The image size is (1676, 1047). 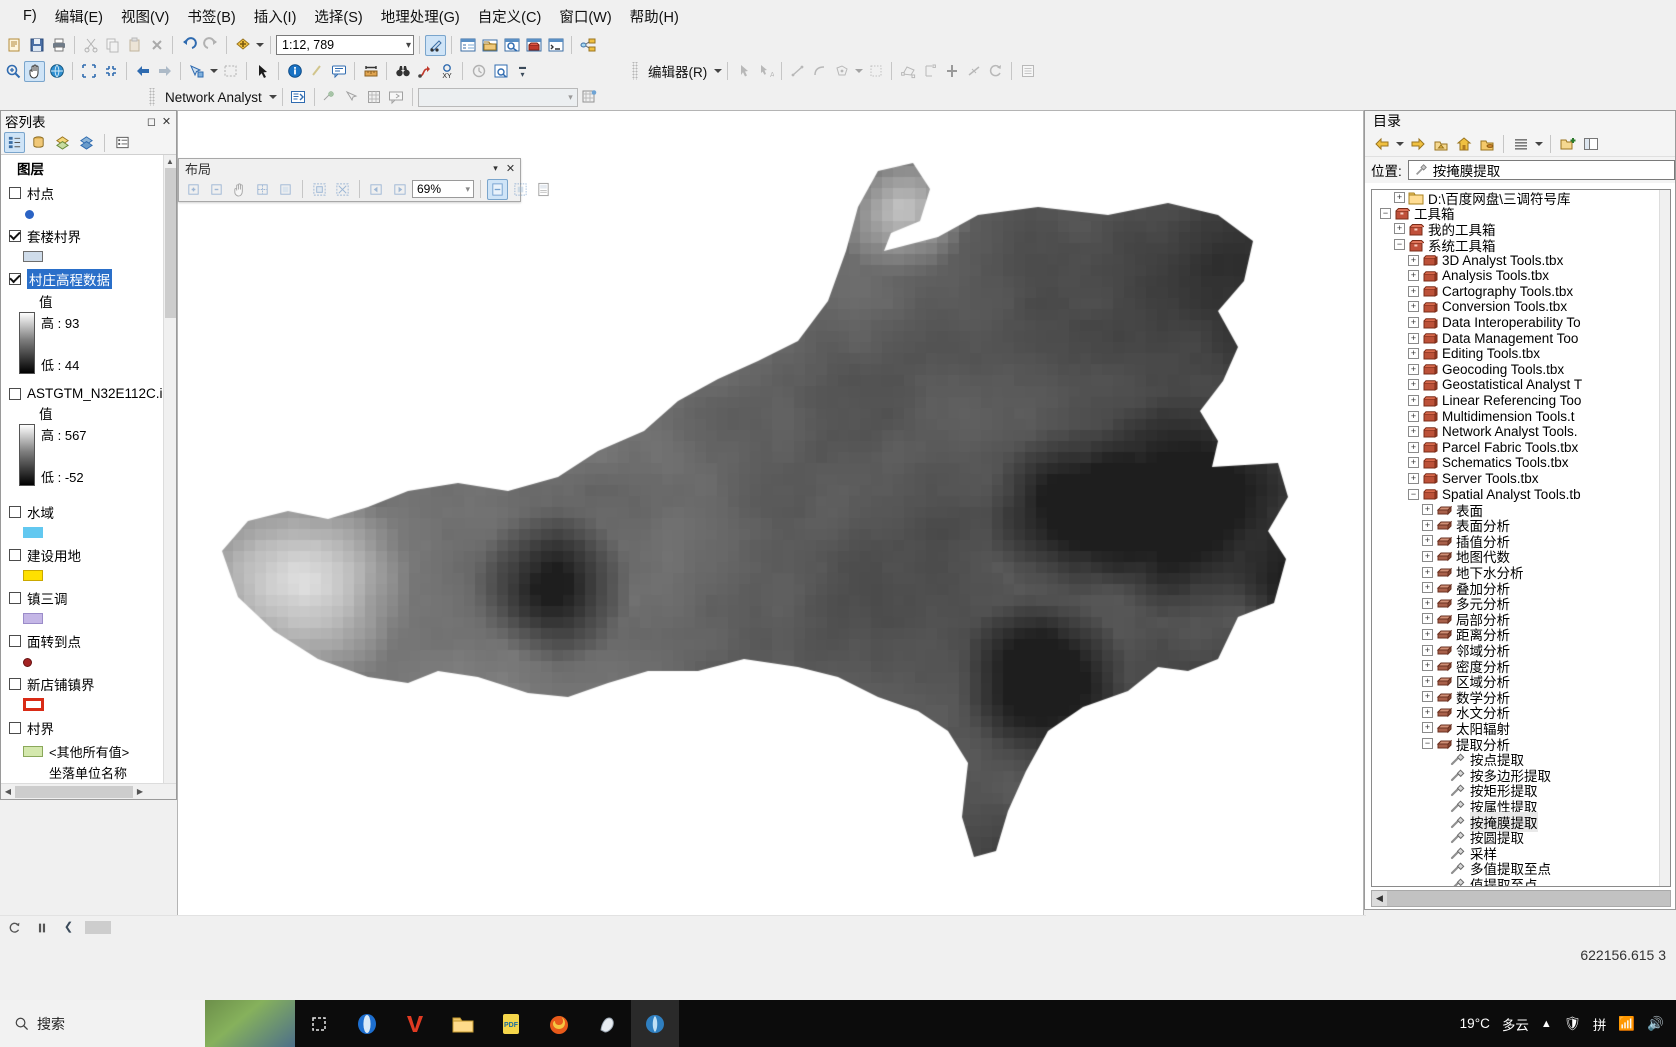 I want to click on toolbar-overflow-icon: ▬ ▾, so click(x=522, y=71).